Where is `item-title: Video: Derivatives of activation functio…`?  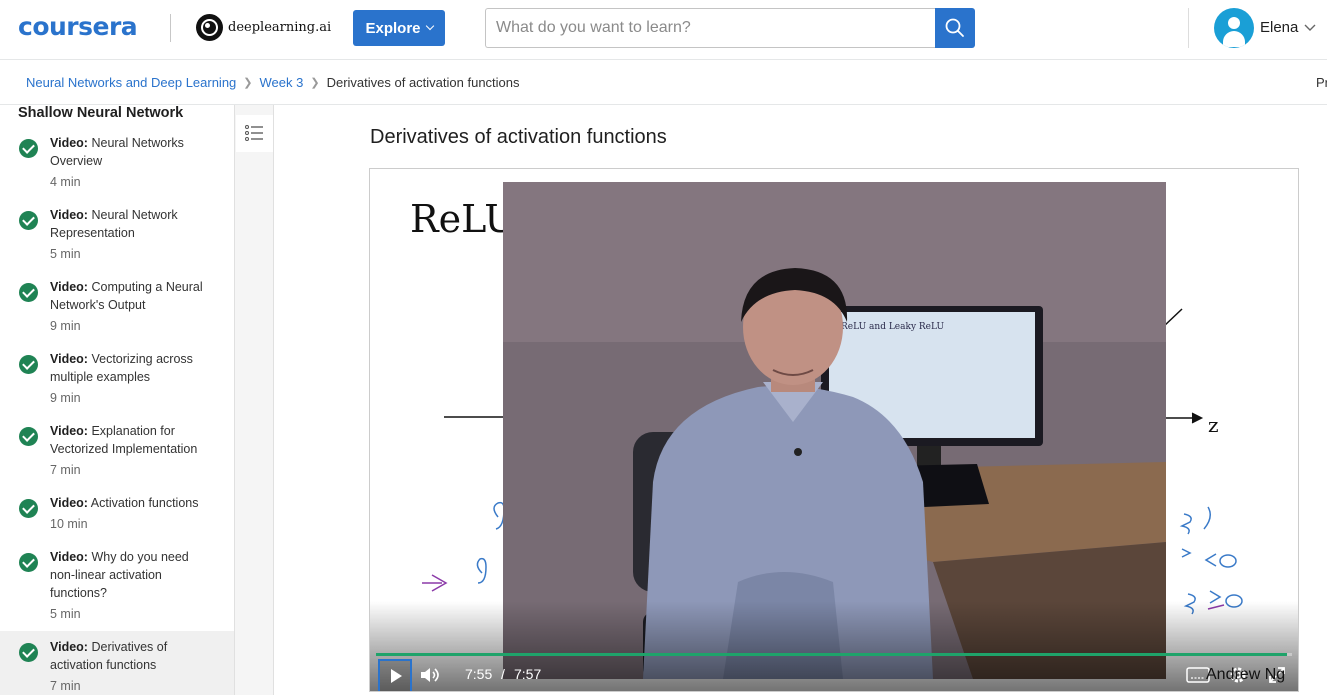 item-title: Video: Derivatives of activation functio… is located at coordinates (132, 656).